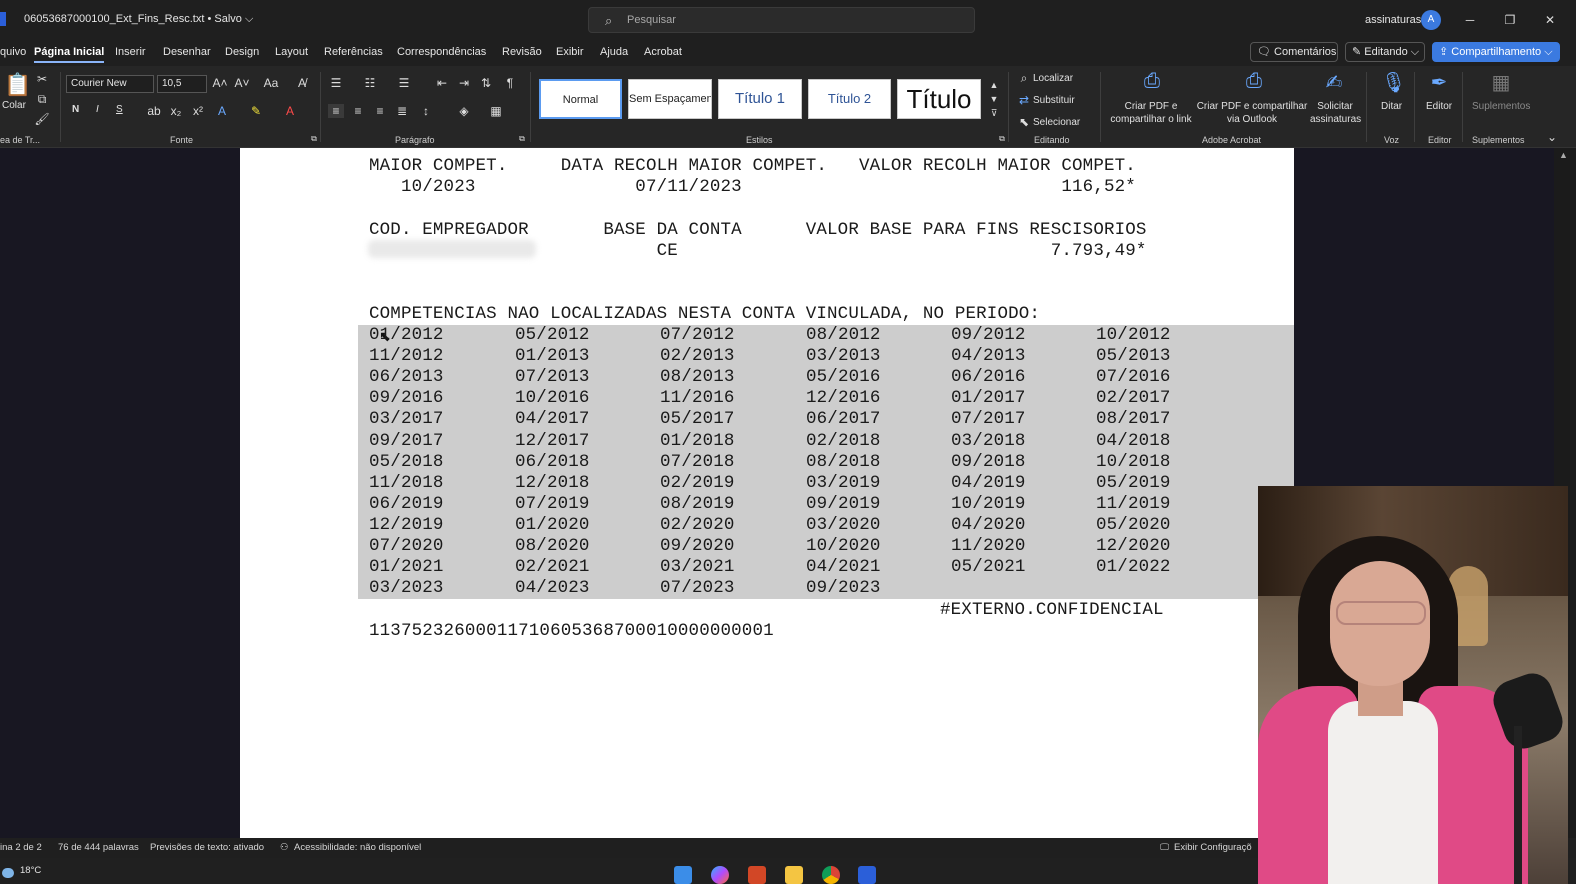  I want to click on paragraph-dialog-launcher-icon: ⧉, so click(522, 139).